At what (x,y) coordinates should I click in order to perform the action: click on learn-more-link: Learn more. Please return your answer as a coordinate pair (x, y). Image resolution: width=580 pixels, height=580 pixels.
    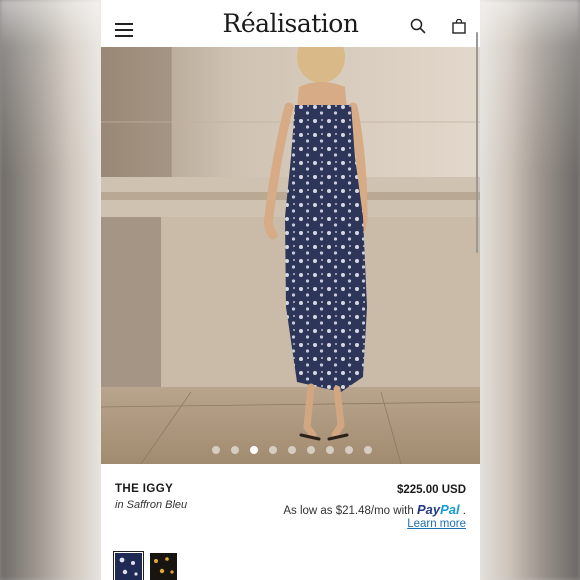
    Looking at the image, I should click on (436, 524).